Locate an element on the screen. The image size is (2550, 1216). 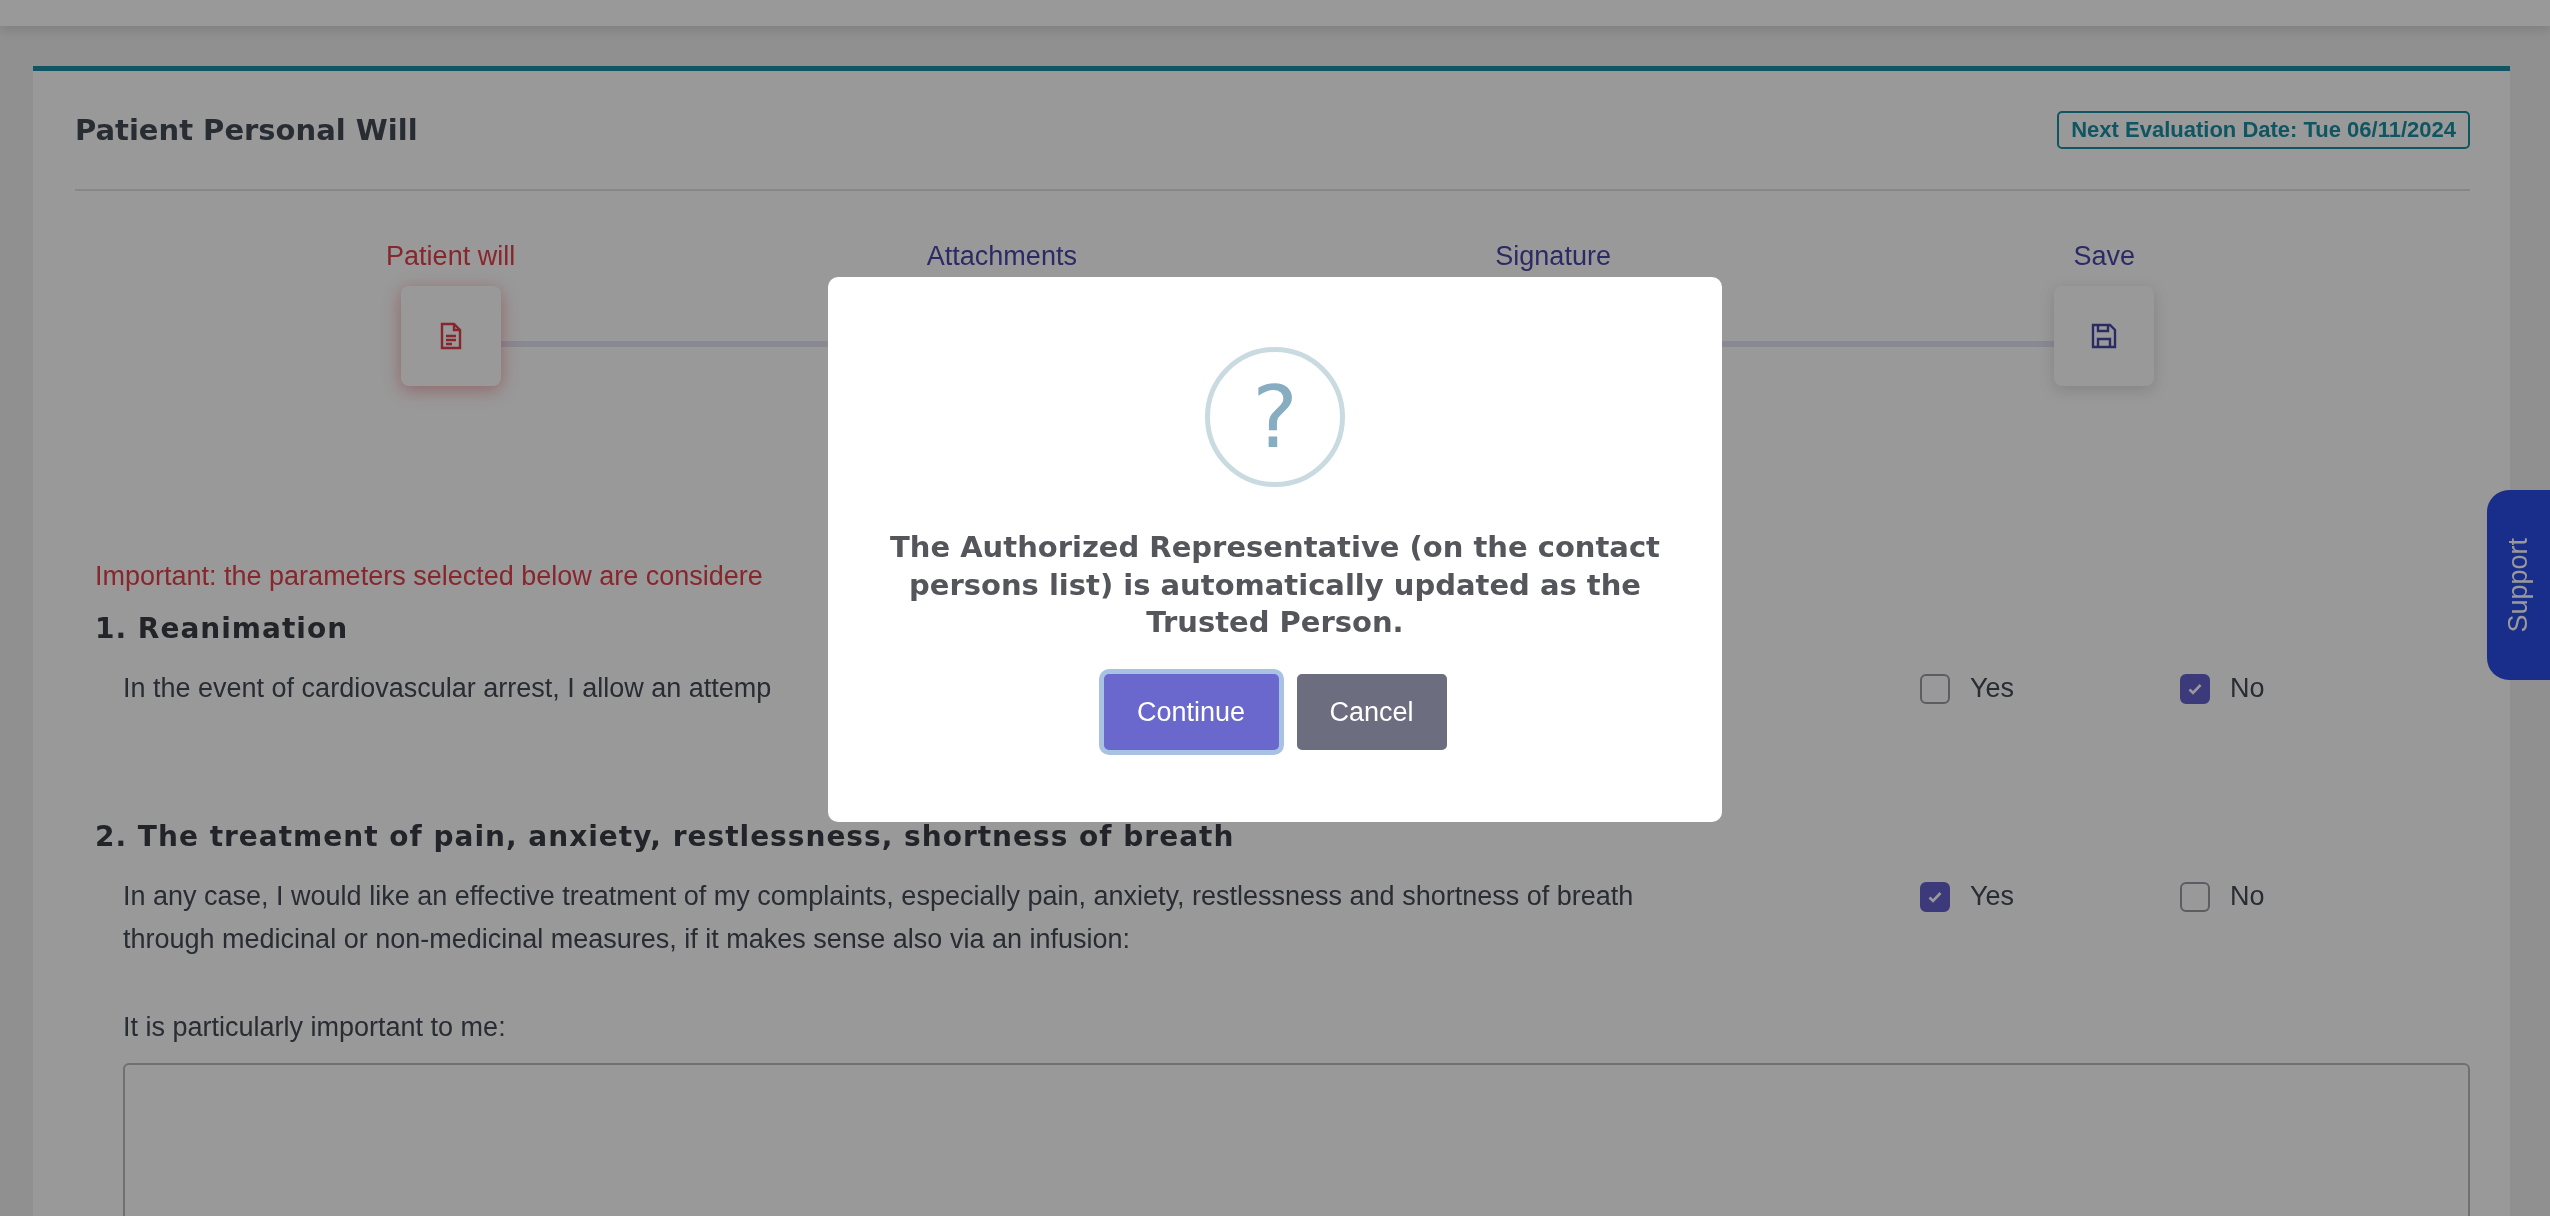
support-tab: Support is located at coordinates (2518, 585).